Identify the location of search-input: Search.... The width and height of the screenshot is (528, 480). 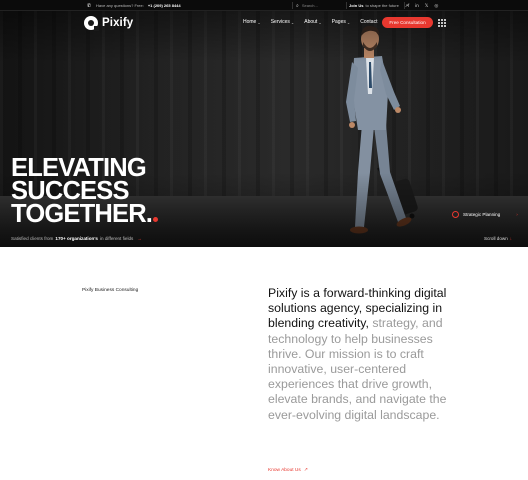
(310, 5).